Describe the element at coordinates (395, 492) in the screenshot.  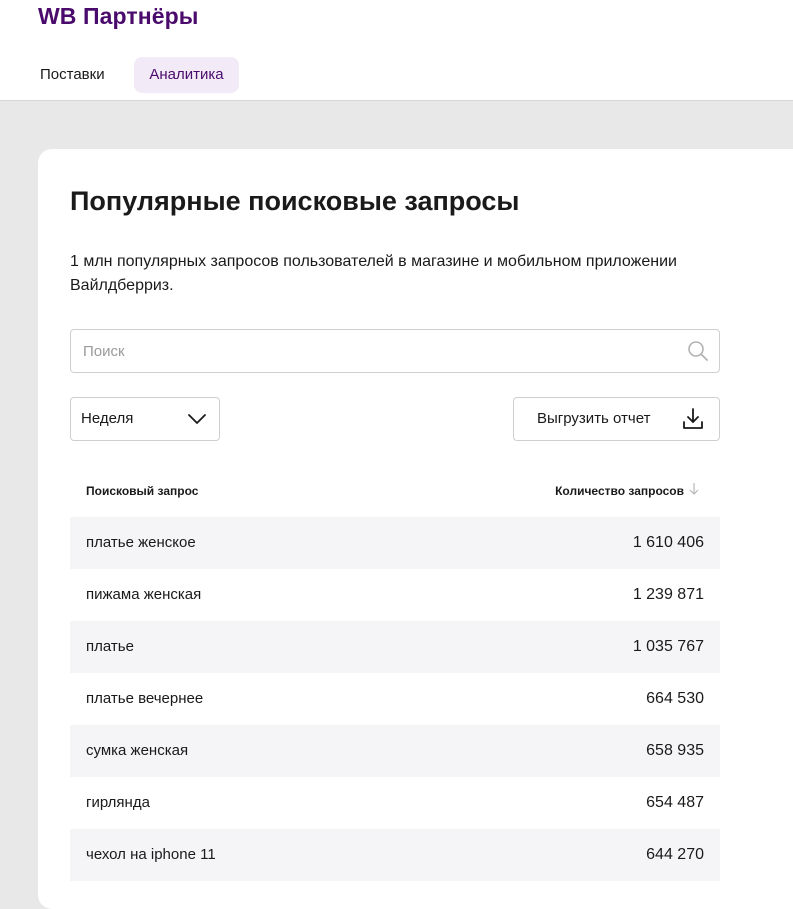
I see `table-header: Поисковый запрос Количество запросов` at that location.